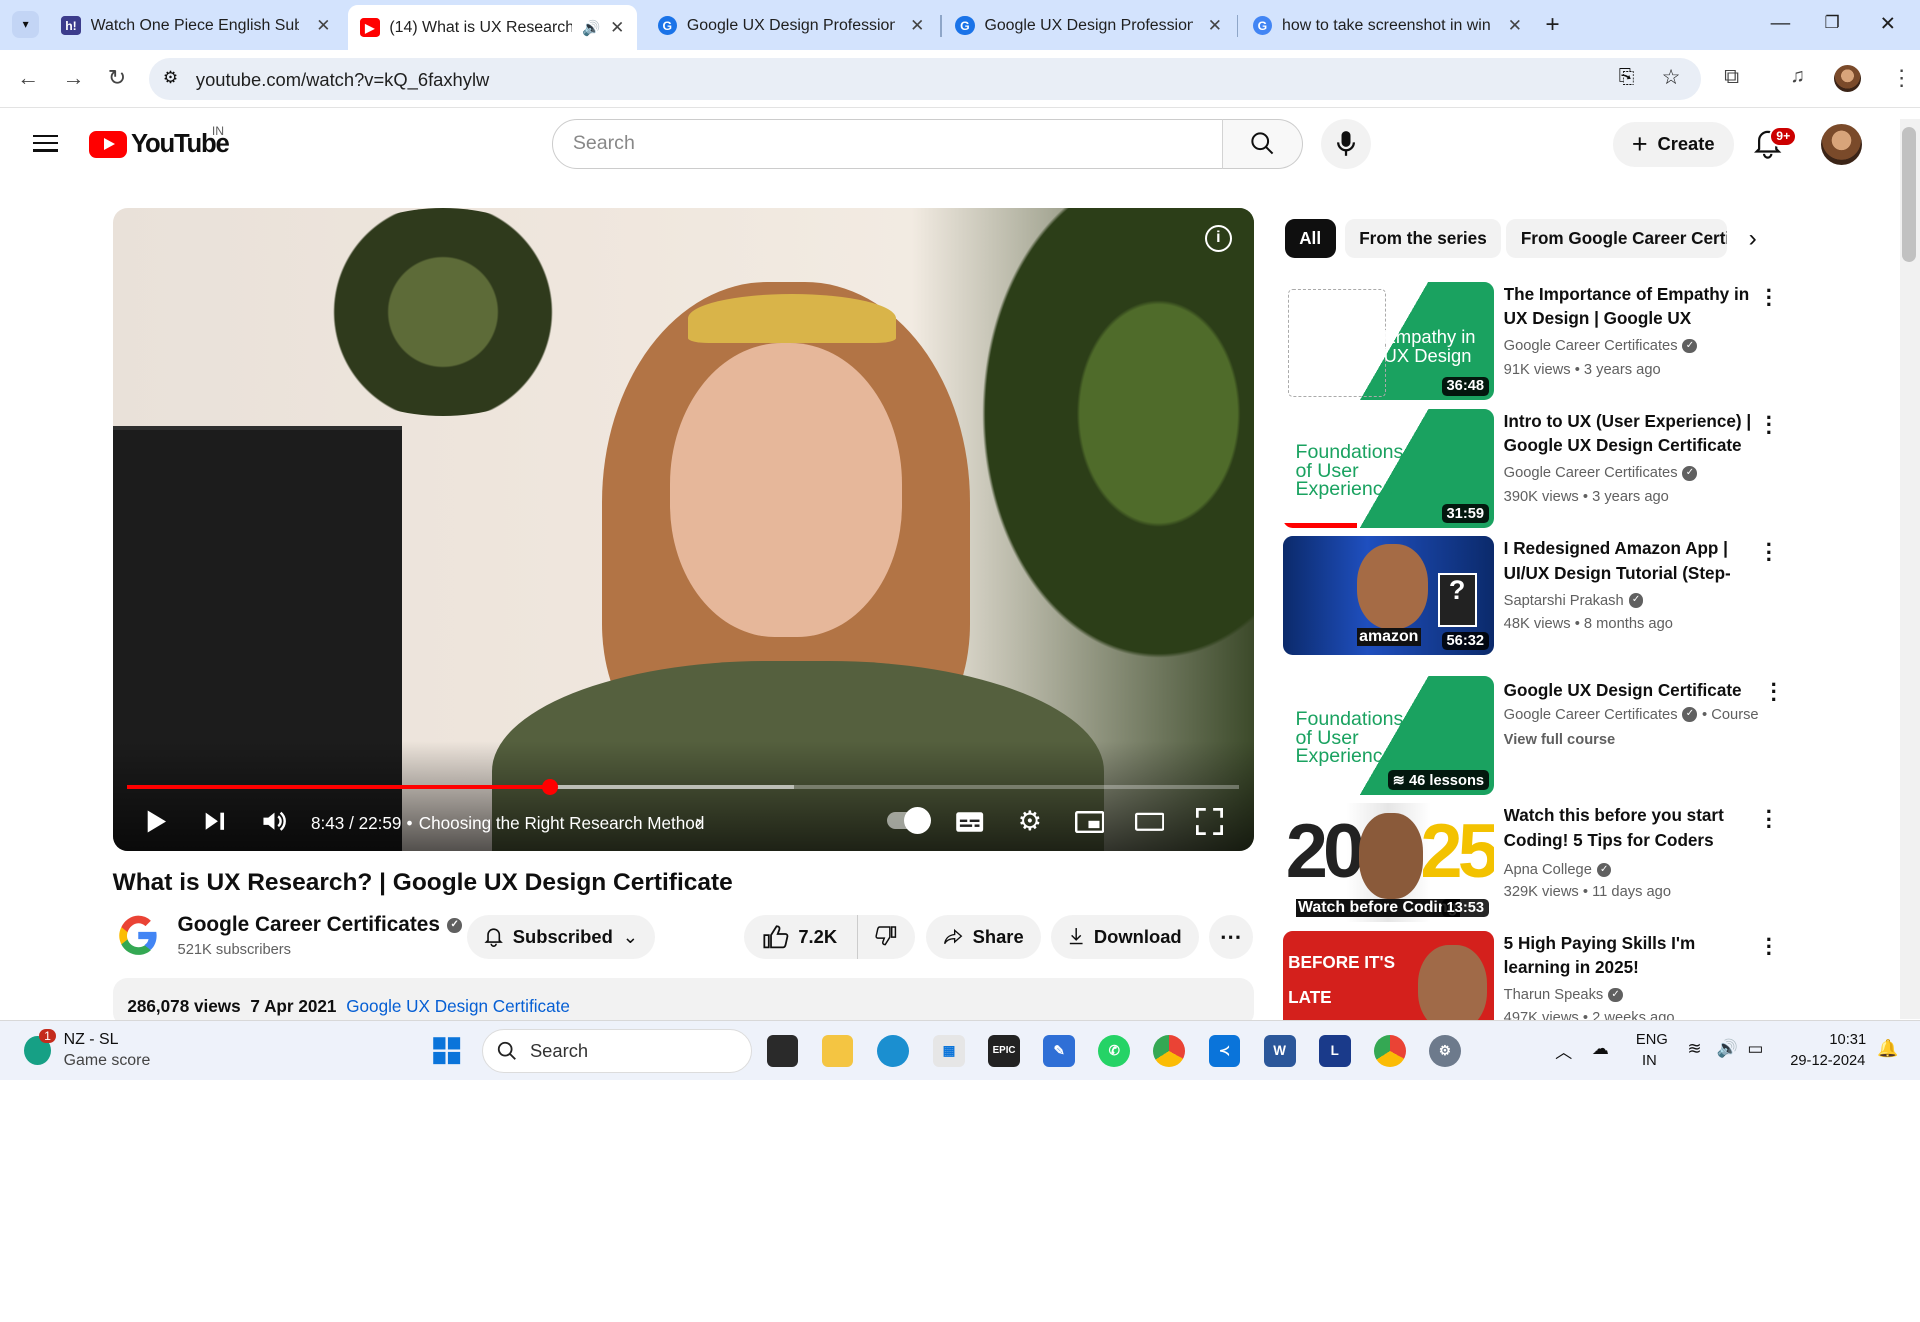  Describe the element at coordinates (683, 786) in the screenshot. I see `progress-bar` at that location.